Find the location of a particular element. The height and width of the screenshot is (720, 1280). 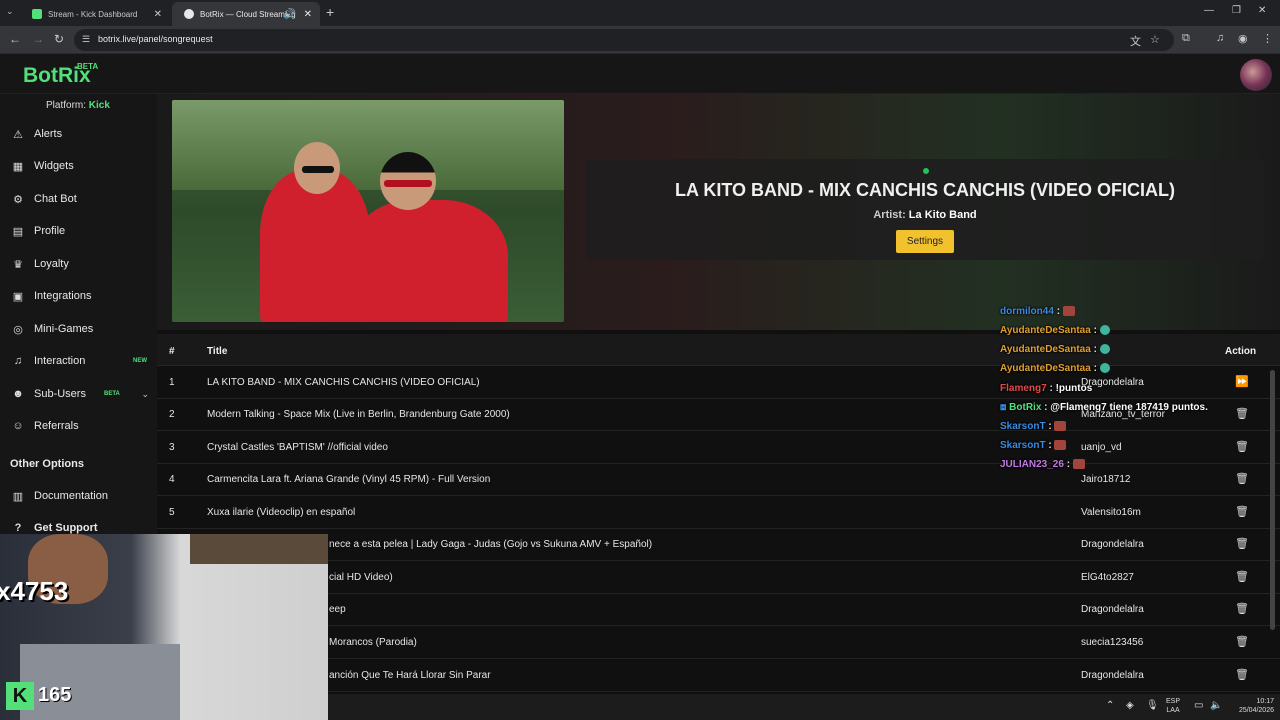

chat-message: JULIAN23_26 : is located at coordinates (1042, 467).